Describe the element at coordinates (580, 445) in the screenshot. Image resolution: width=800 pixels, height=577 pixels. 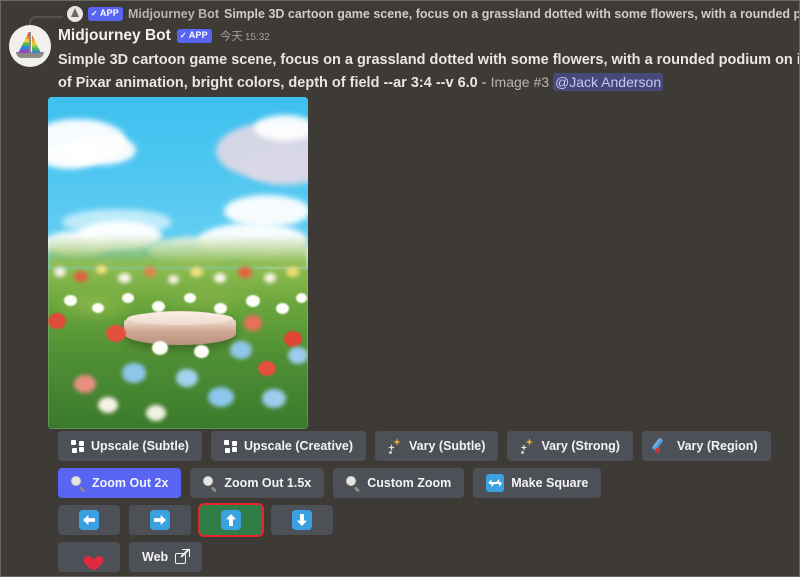
I see `button-label: Vary (Strong)` at that location.